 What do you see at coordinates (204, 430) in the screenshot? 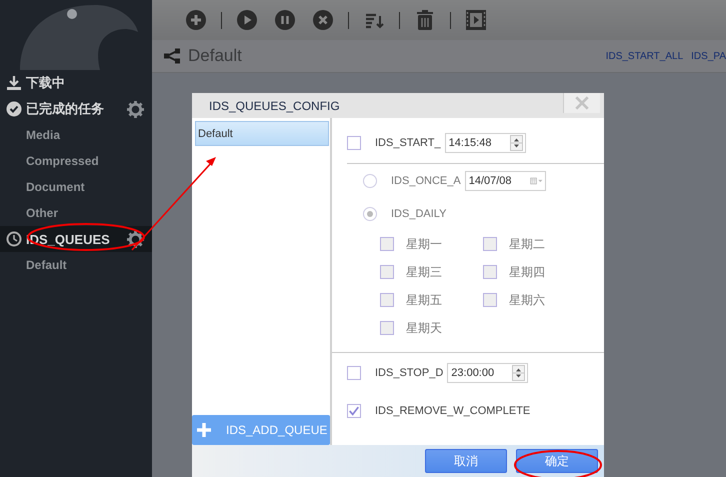
I see `plus-icon` at bounding box center [204, 430].